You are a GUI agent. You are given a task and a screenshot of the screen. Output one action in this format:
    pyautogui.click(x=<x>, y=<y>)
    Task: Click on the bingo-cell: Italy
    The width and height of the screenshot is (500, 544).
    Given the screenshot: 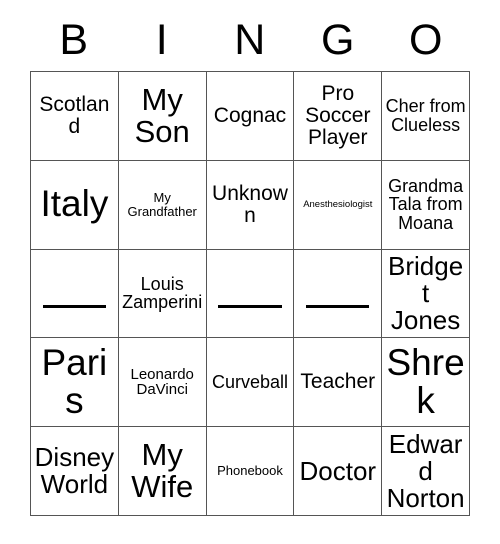 What is the action you would take?
    pyautogui.click(x=75, y=205)
    